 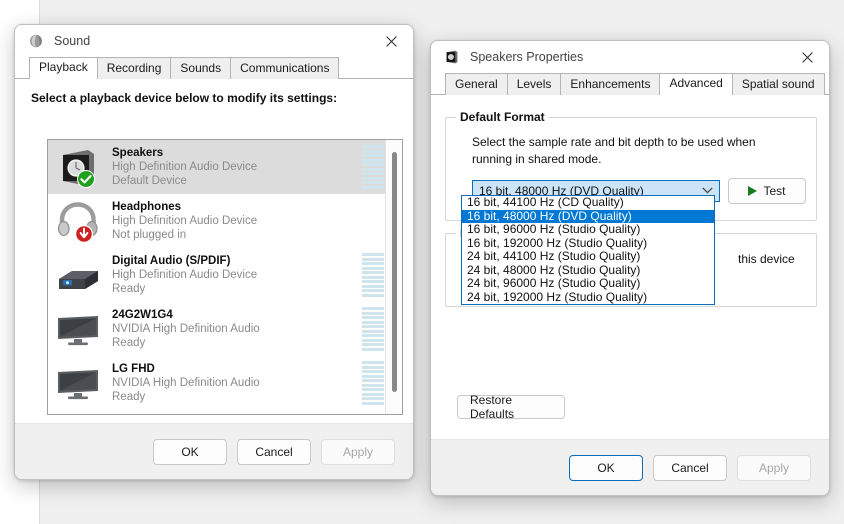 What do you see at coordinates (527, 57) in the screenshot?
I see `properties-title: Speakers Properties` at bounding box center [527, 57].